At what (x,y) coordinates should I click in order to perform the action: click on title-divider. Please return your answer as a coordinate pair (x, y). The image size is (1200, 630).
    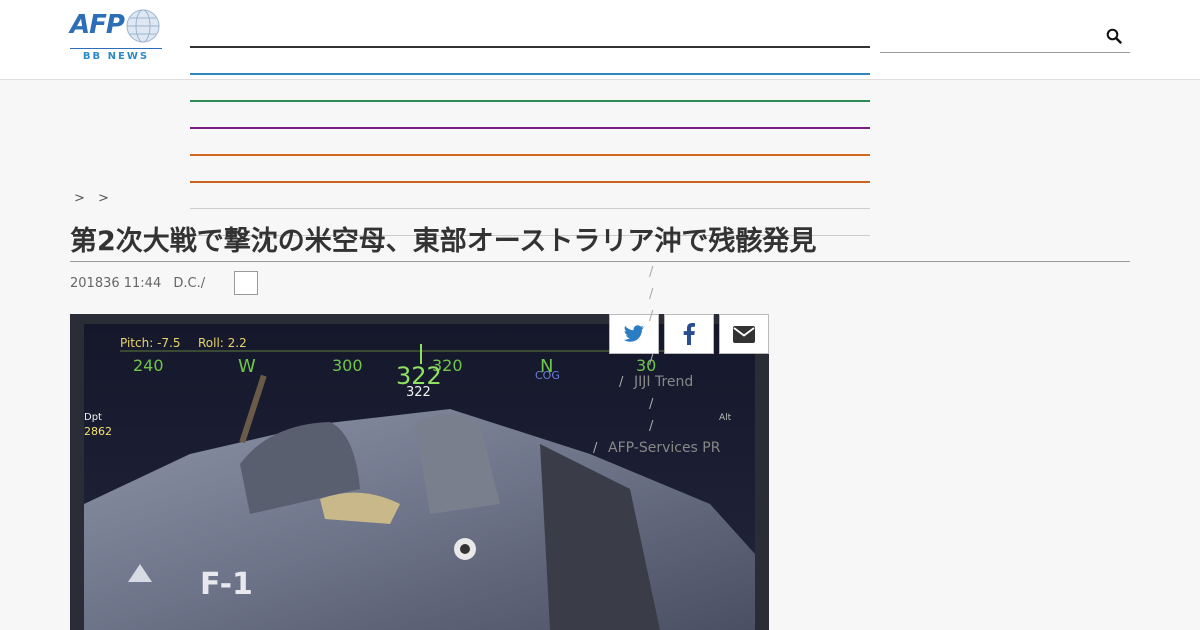
    Looking at the image, I should click on (600, 261).